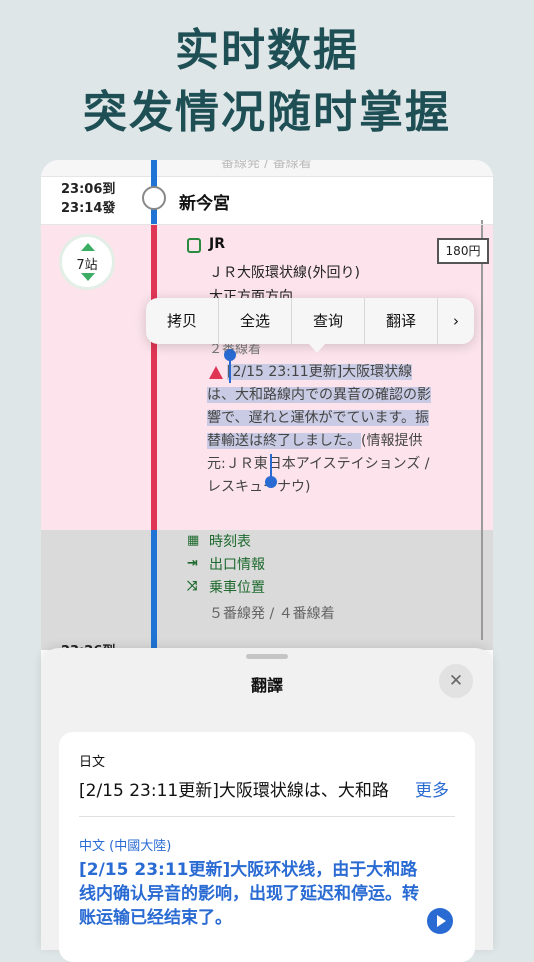 This screenshot has height=962, width=534. I want to click on sheet-grabber, so click(267, 656).